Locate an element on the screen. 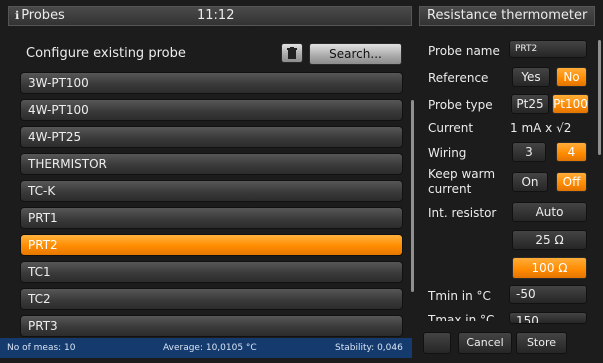 The image size is (603, 363). list-scrollbar is located at coordinates (412, 196).